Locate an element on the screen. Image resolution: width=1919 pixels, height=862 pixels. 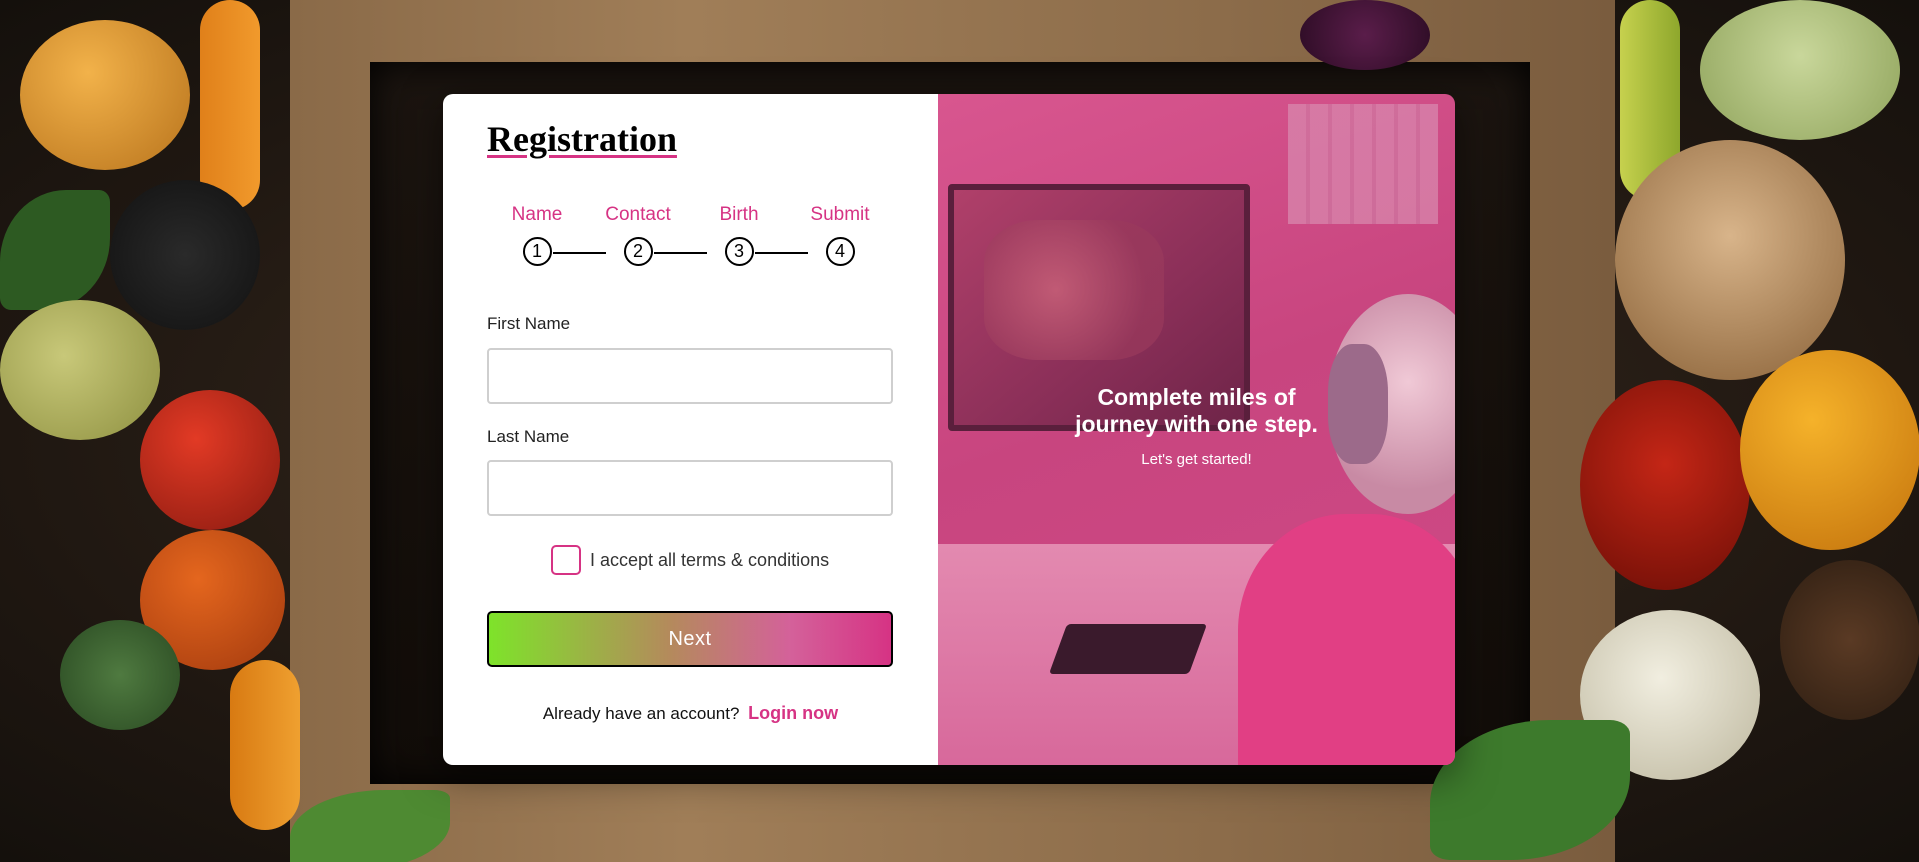
blackberry-decoration is located at coordinates (185, 255).